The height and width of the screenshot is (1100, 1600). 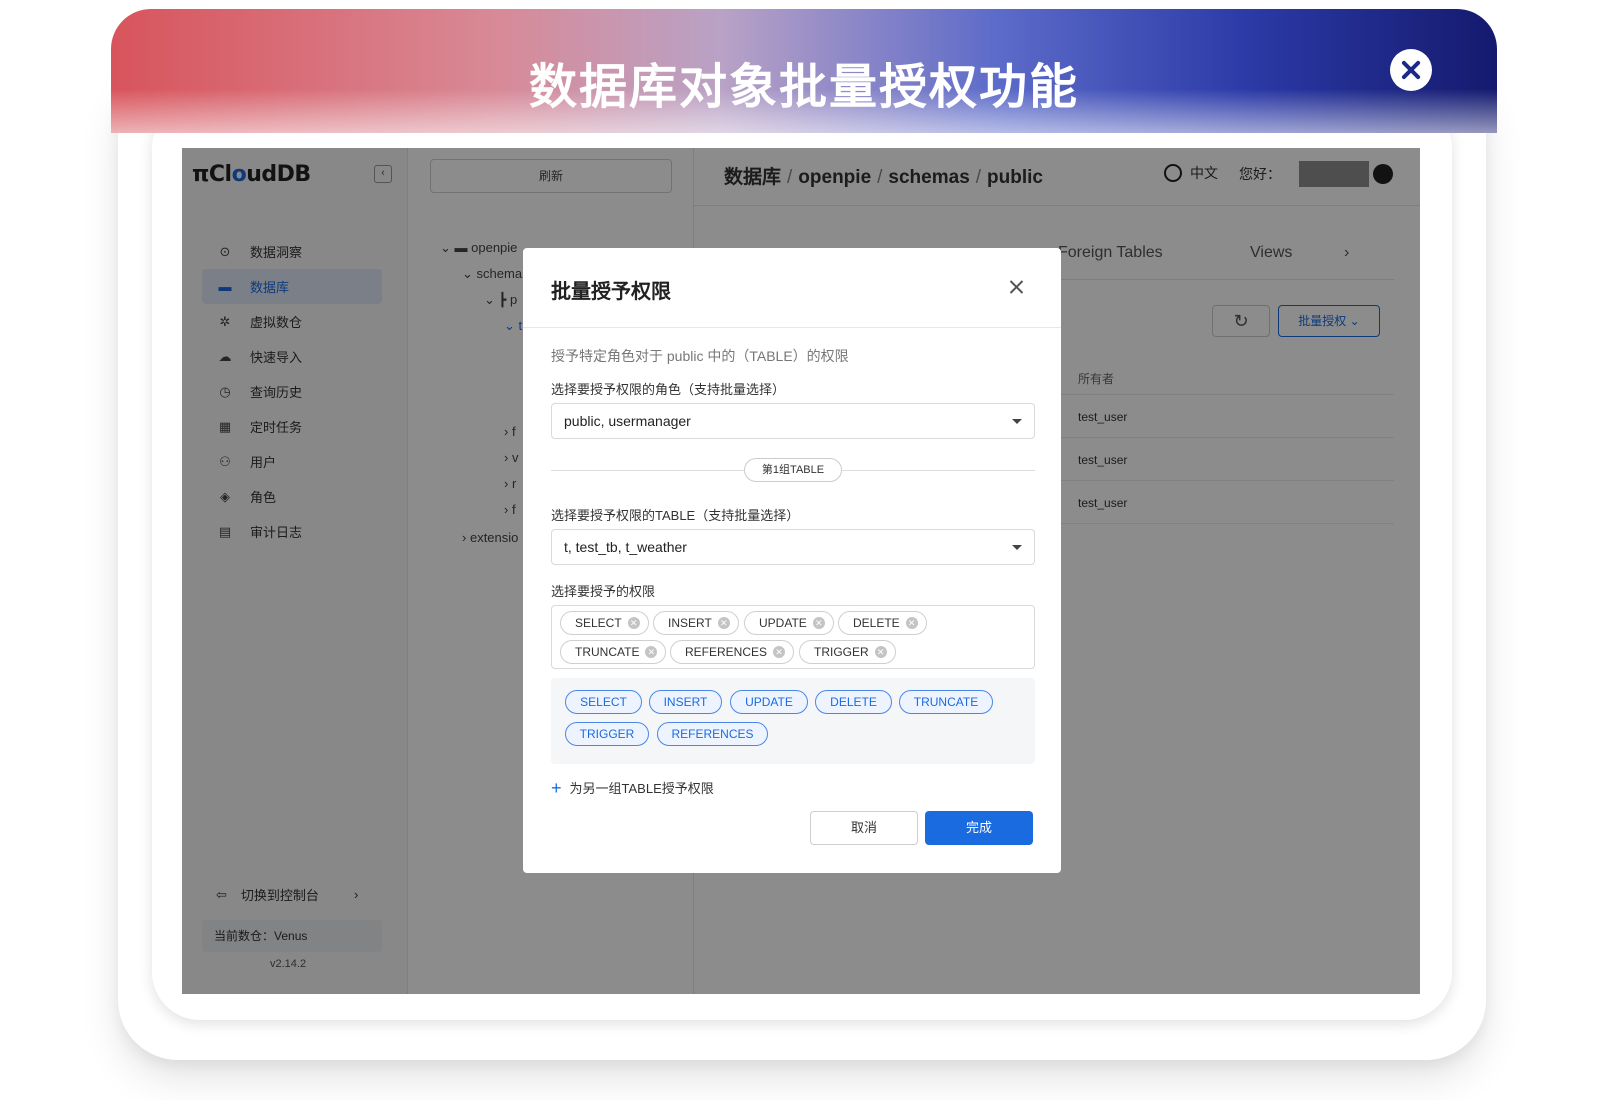 I want to click on option-select: SELECT, so click(x=603, y=702).